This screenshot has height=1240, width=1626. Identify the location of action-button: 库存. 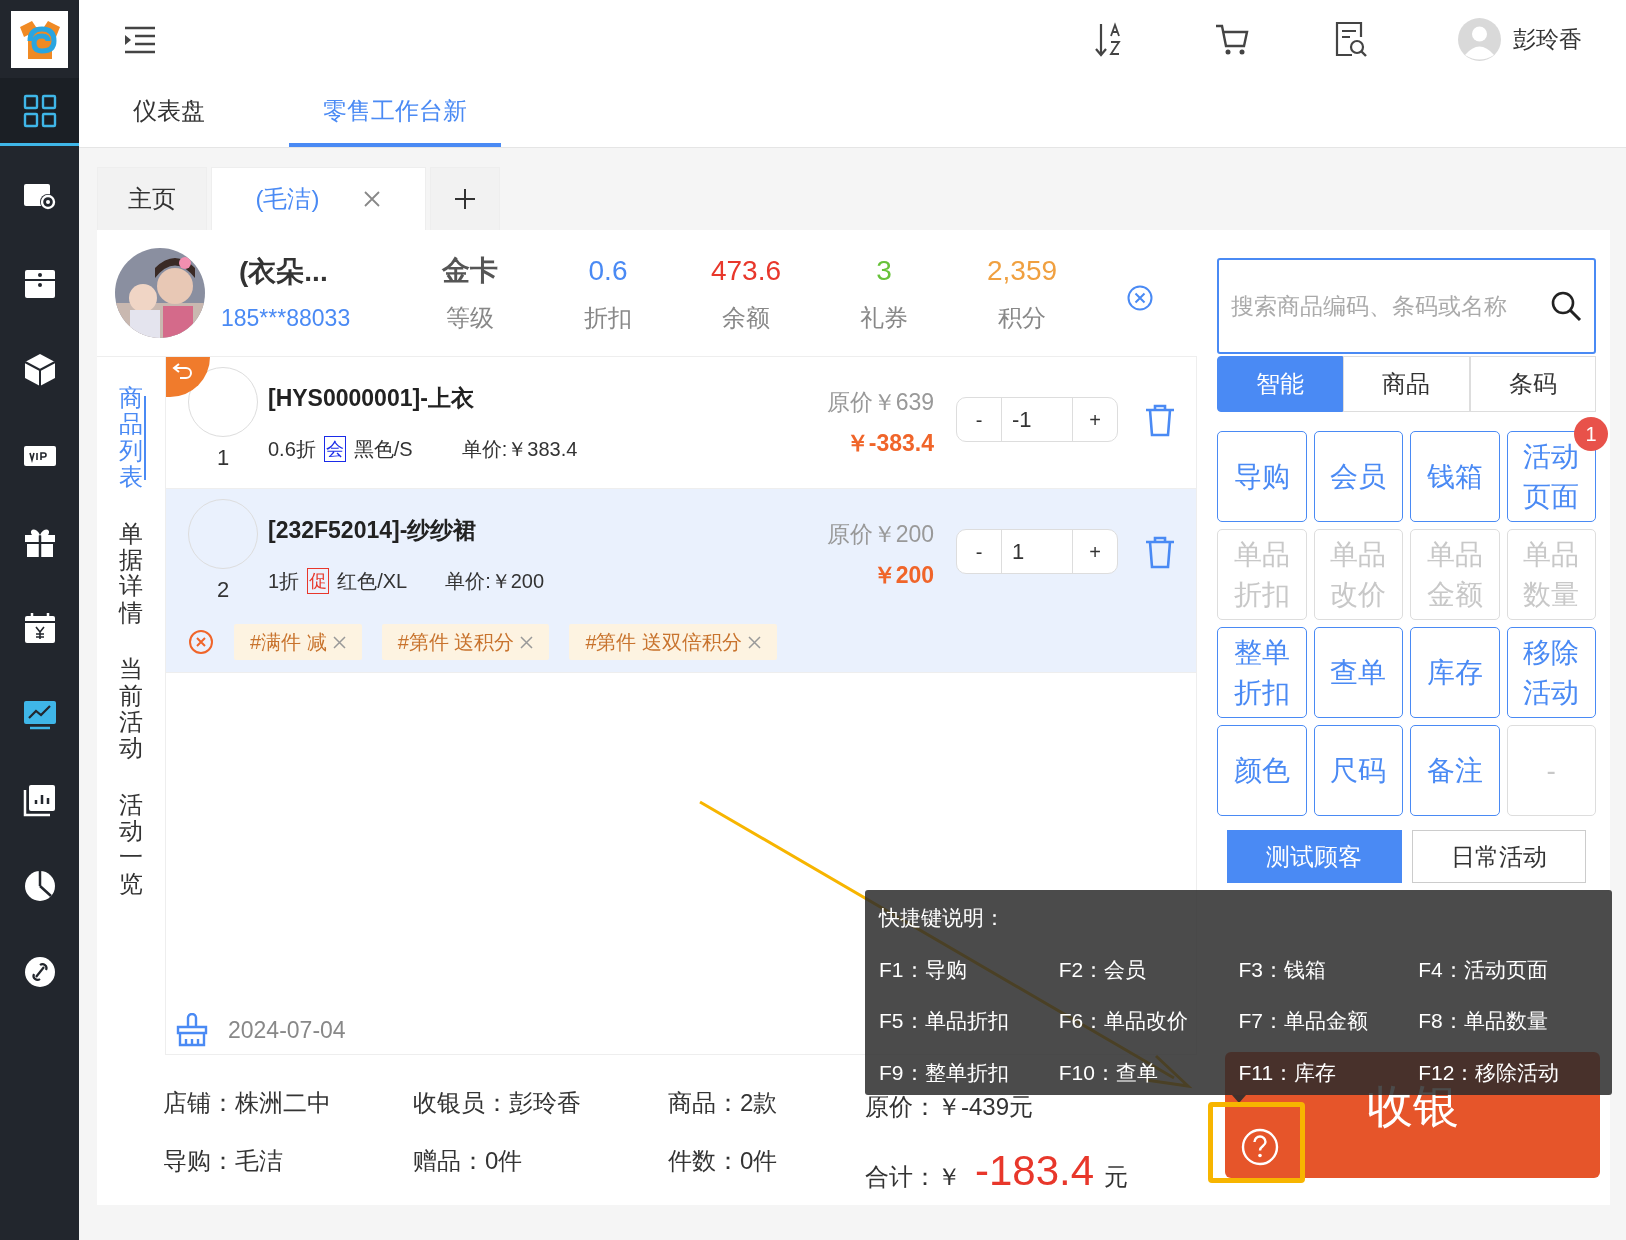
(1455, 672).